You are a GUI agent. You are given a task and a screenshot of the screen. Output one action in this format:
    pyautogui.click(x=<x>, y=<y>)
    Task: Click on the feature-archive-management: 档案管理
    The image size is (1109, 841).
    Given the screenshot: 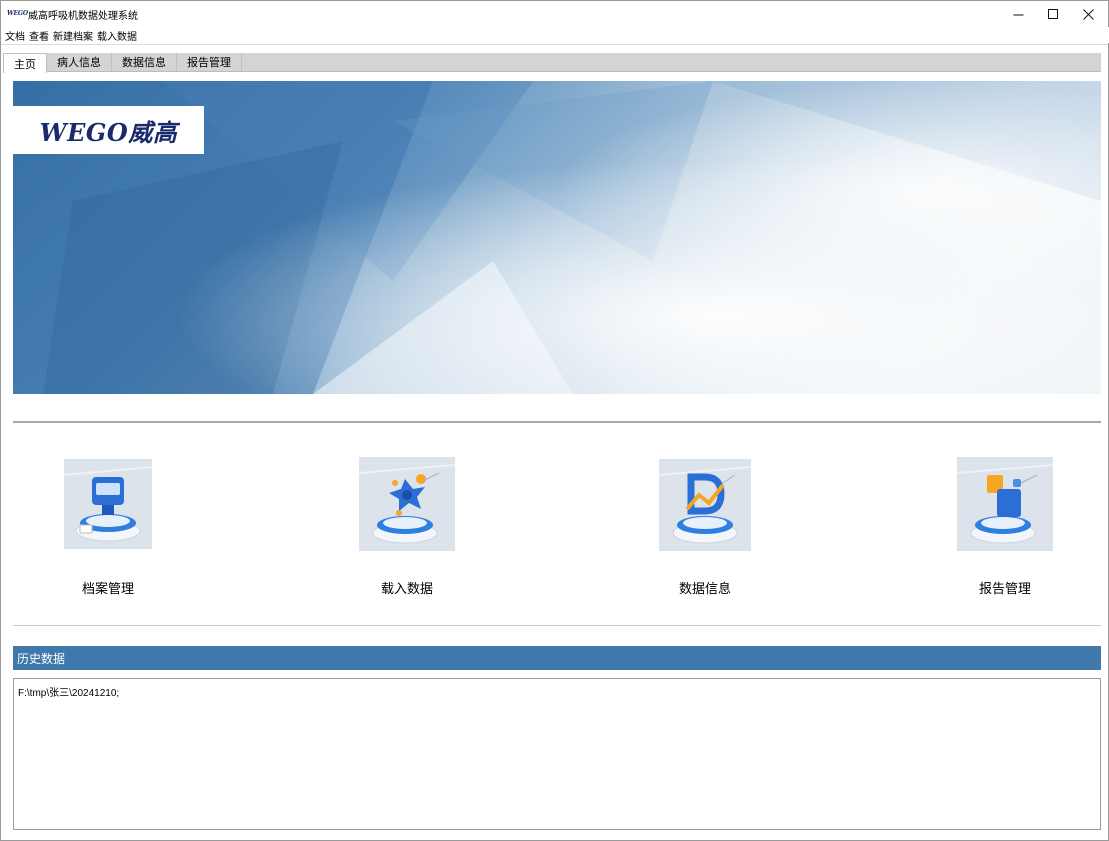 What is the action you would take?
    pyautogui.click(x=108, y=525)
    